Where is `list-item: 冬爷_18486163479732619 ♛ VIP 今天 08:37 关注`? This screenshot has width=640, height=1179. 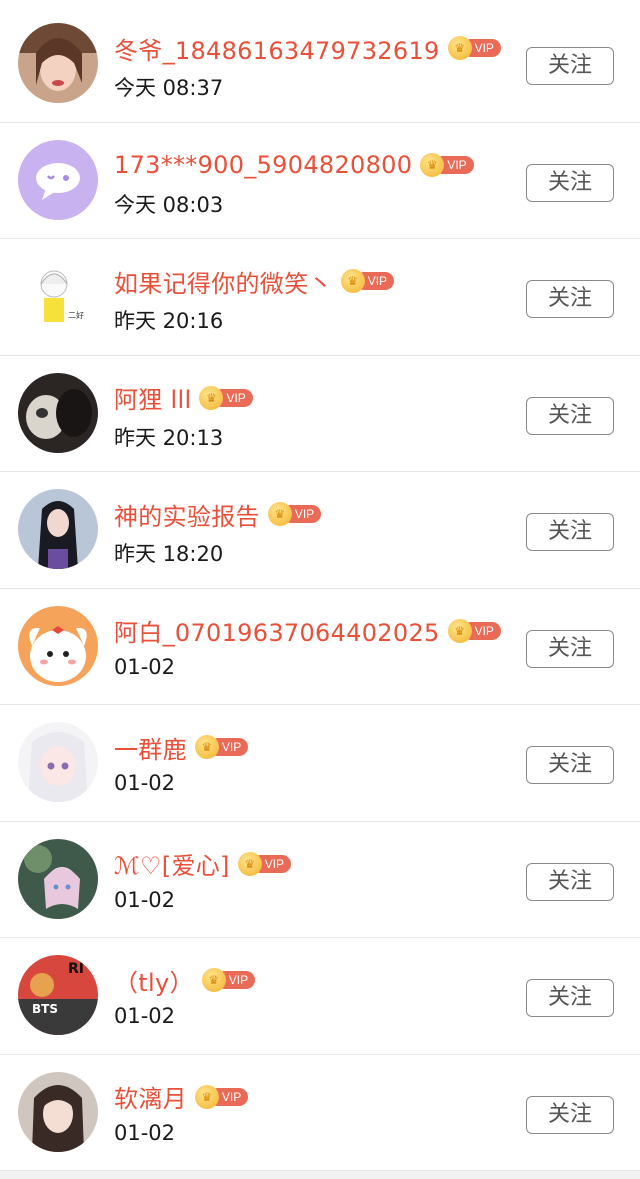
list-item: 冬爷_18486163479732619 ♛ VIP 今天 08:37 关注 is located at coordinates (320, 64).